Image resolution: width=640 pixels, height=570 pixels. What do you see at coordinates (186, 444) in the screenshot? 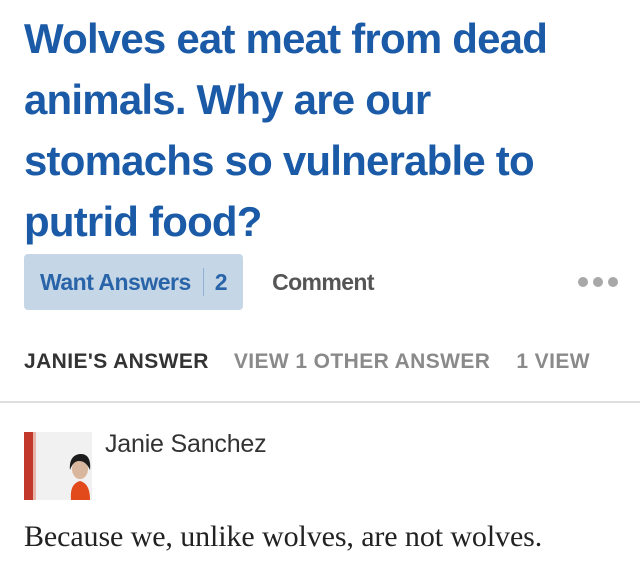
I see `answer-author-name: Janie Sanchez` at bounding box center [186, 444].